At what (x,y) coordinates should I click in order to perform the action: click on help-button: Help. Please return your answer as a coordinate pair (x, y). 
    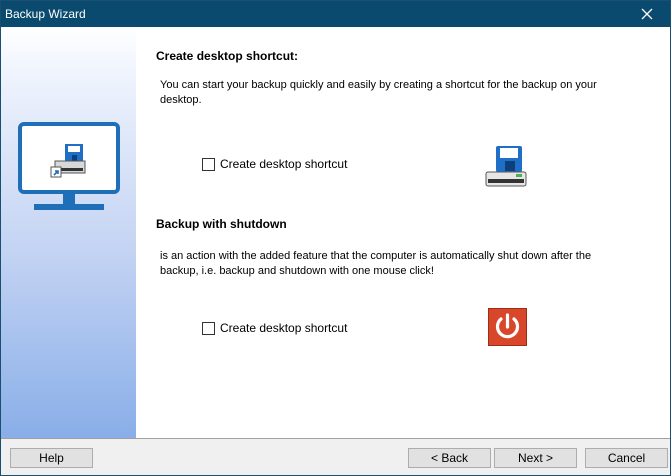
    Looking at the image, I should click on (51, 458).